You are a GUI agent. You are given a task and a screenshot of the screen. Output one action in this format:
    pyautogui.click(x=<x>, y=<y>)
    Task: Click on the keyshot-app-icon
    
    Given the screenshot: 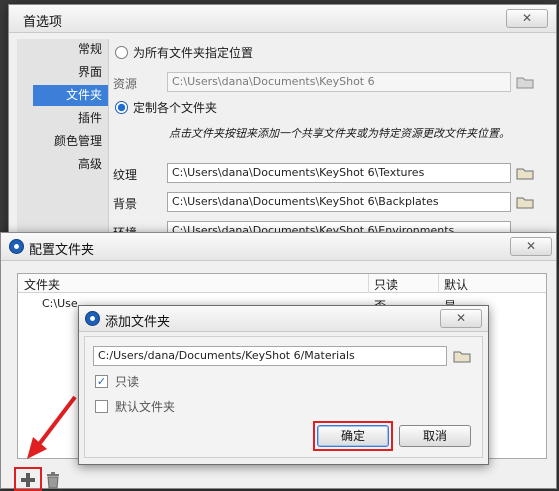 What is the action you would take?
    pyautogui.click(x=16, y=246)
    